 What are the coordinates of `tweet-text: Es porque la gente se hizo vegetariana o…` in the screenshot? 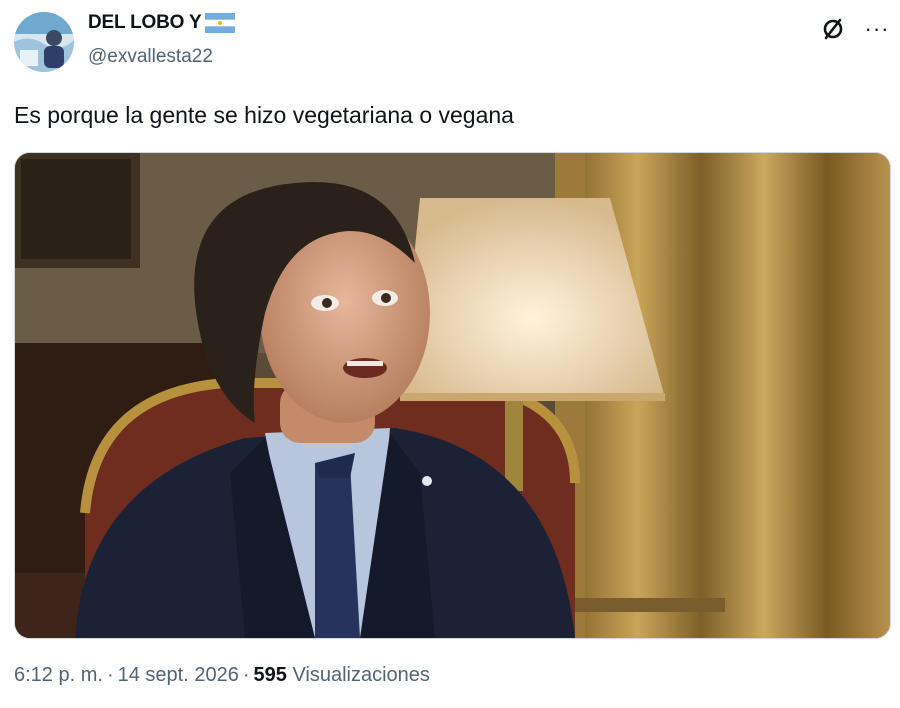 It's located at (264, 115).